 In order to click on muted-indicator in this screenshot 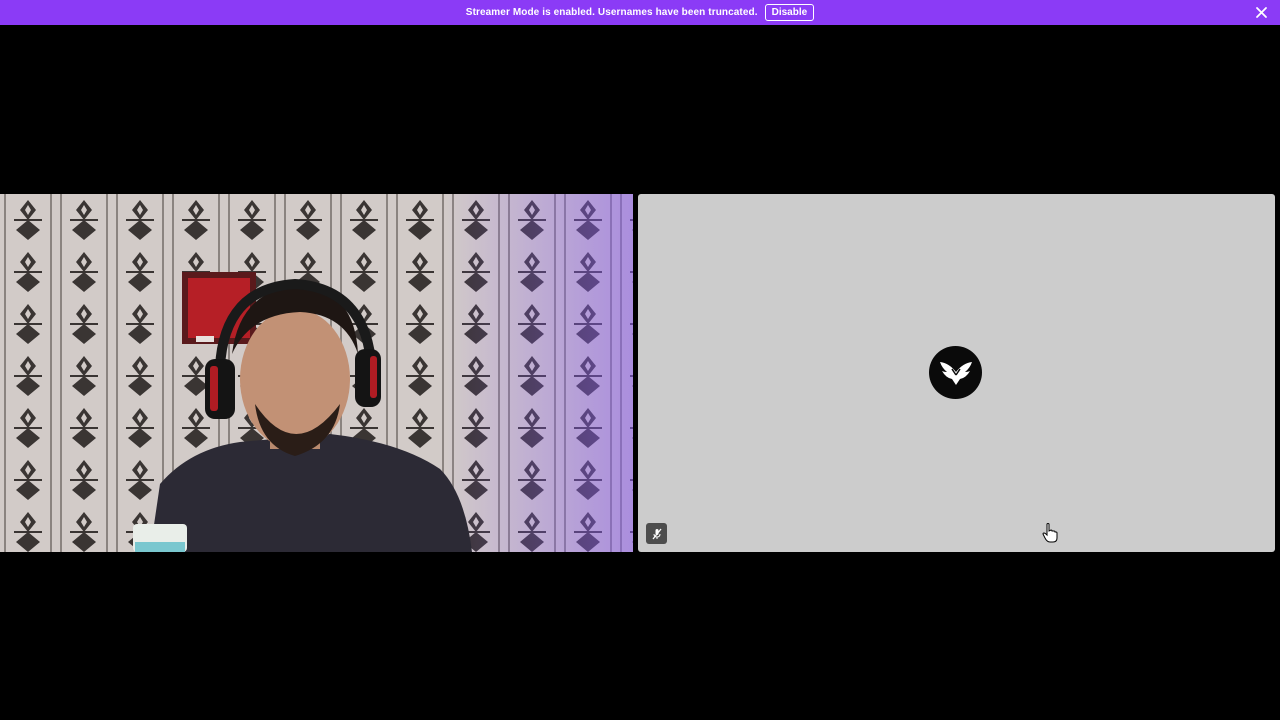, I will do `click(656, 533)`.